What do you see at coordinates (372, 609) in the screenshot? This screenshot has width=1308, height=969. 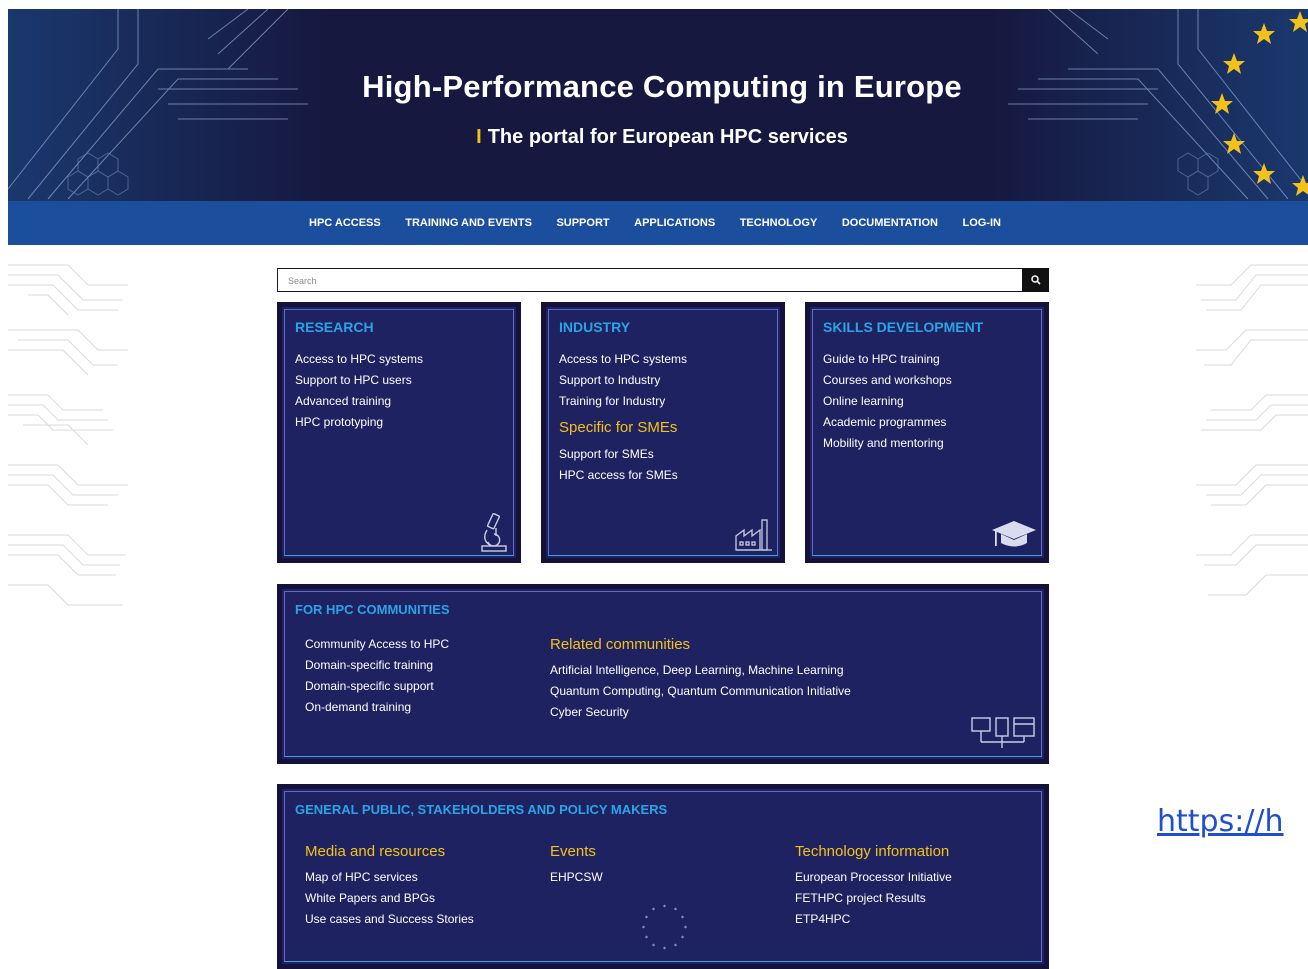 I see `communities-title: FOR HPC COMMUNITIES` at bounding box center [372, 609].